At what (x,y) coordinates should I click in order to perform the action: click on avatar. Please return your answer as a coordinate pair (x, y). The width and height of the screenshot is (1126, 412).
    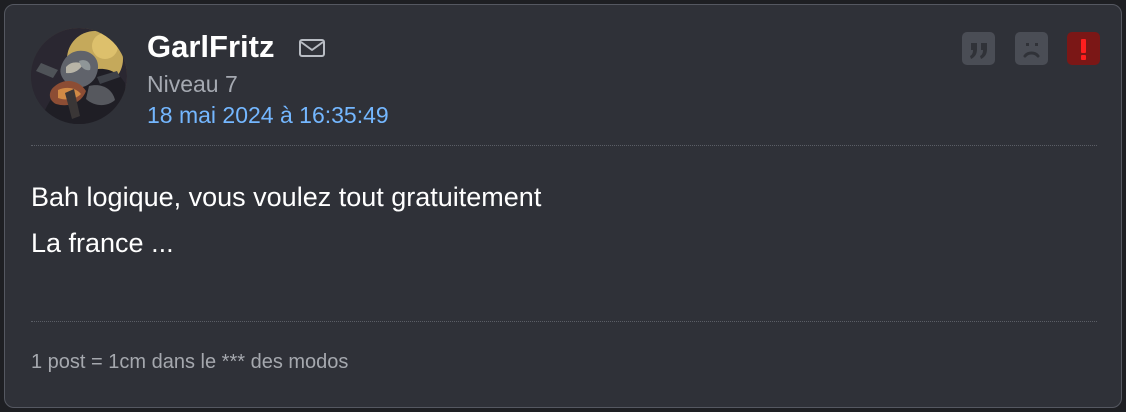
    Looking at the image, I should click on (79, 76).